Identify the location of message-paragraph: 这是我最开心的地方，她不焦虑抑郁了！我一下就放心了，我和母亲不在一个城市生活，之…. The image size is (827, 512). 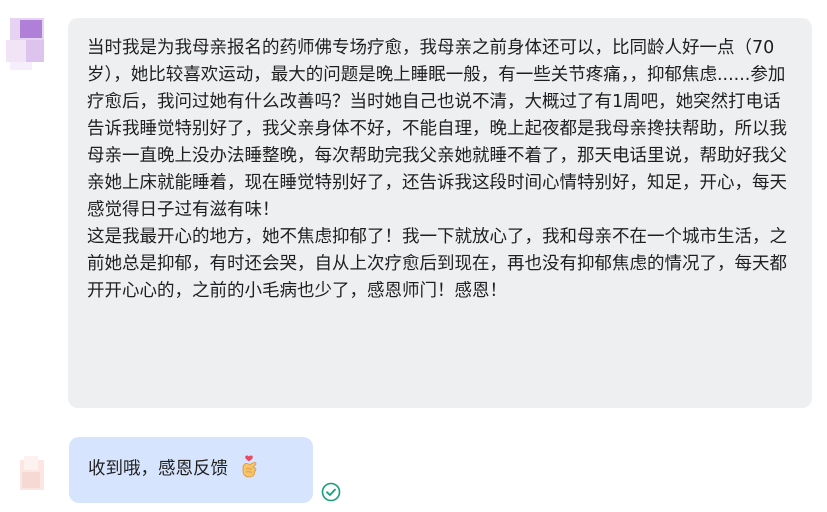
(437, 264).